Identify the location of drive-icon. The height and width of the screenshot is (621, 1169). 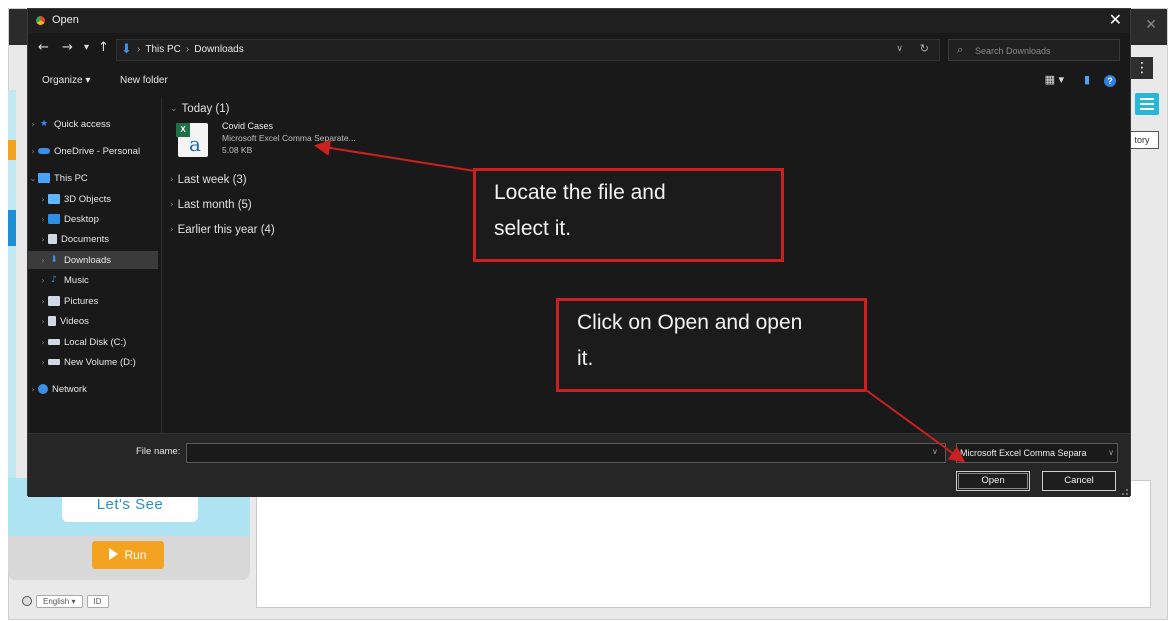
(54, 342).